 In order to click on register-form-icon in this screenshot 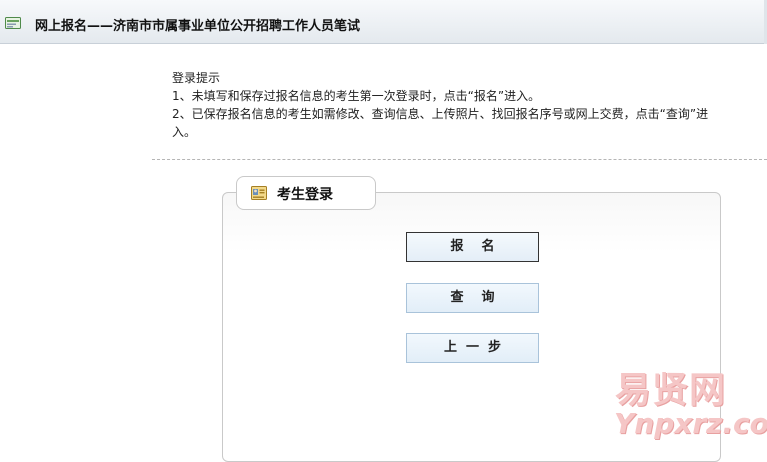, I will do `click(13, 23)`.